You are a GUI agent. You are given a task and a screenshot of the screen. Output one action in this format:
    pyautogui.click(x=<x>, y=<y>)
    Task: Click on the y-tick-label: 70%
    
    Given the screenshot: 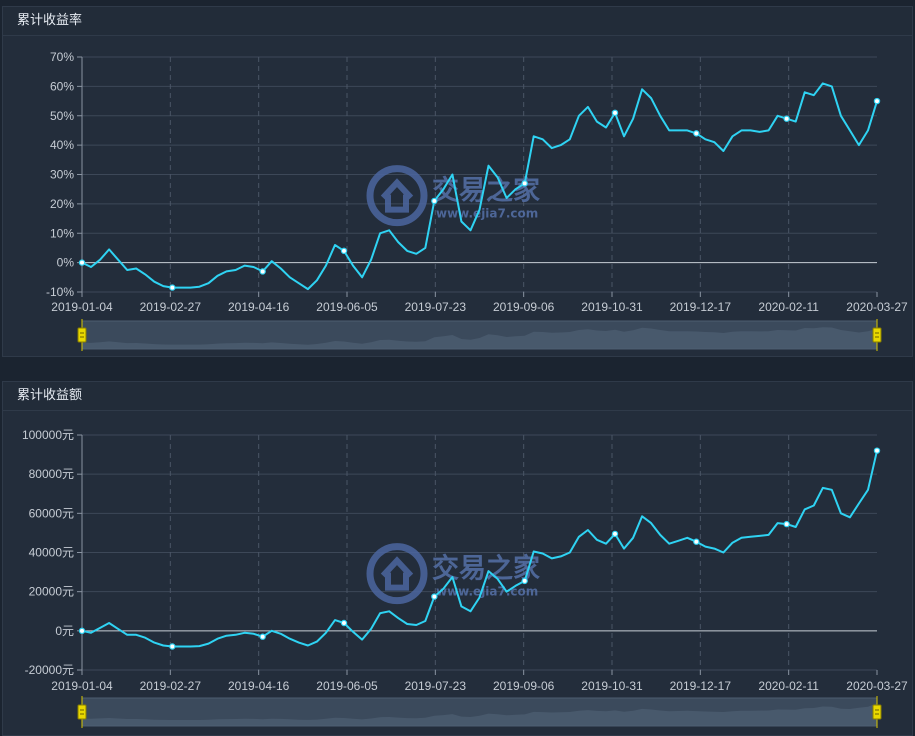 What is the action you would take?
    pyautogui.click(x=62, y=57)
    